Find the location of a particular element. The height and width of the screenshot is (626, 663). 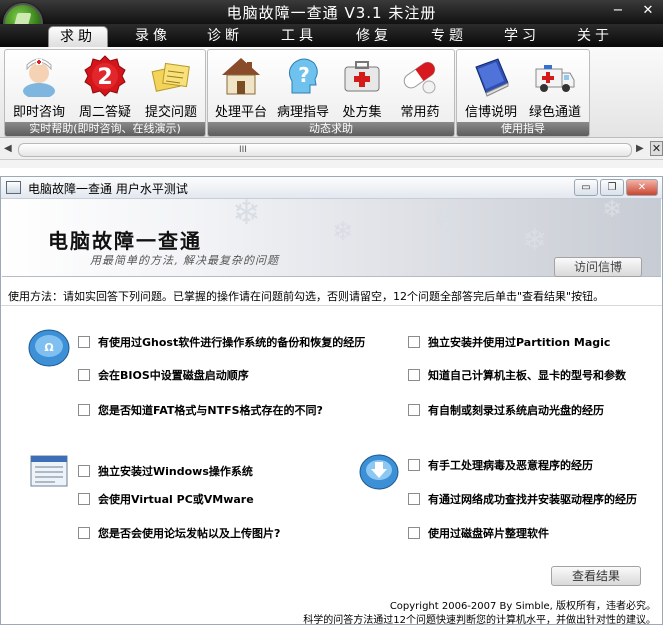

question-item: 有使用过Ghost软件进行操作系统的备份和恢复的经历 is located at coordinates (221, 342).